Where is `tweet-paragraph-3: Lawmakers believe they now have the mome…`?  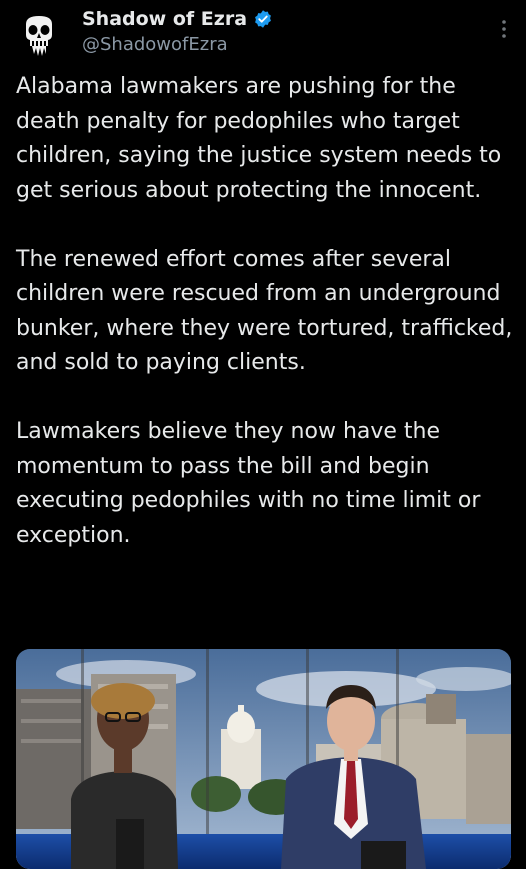 tweet-paragraph-3: Lawmakers believe they now have the mome… is located at coordinates (248, 483).